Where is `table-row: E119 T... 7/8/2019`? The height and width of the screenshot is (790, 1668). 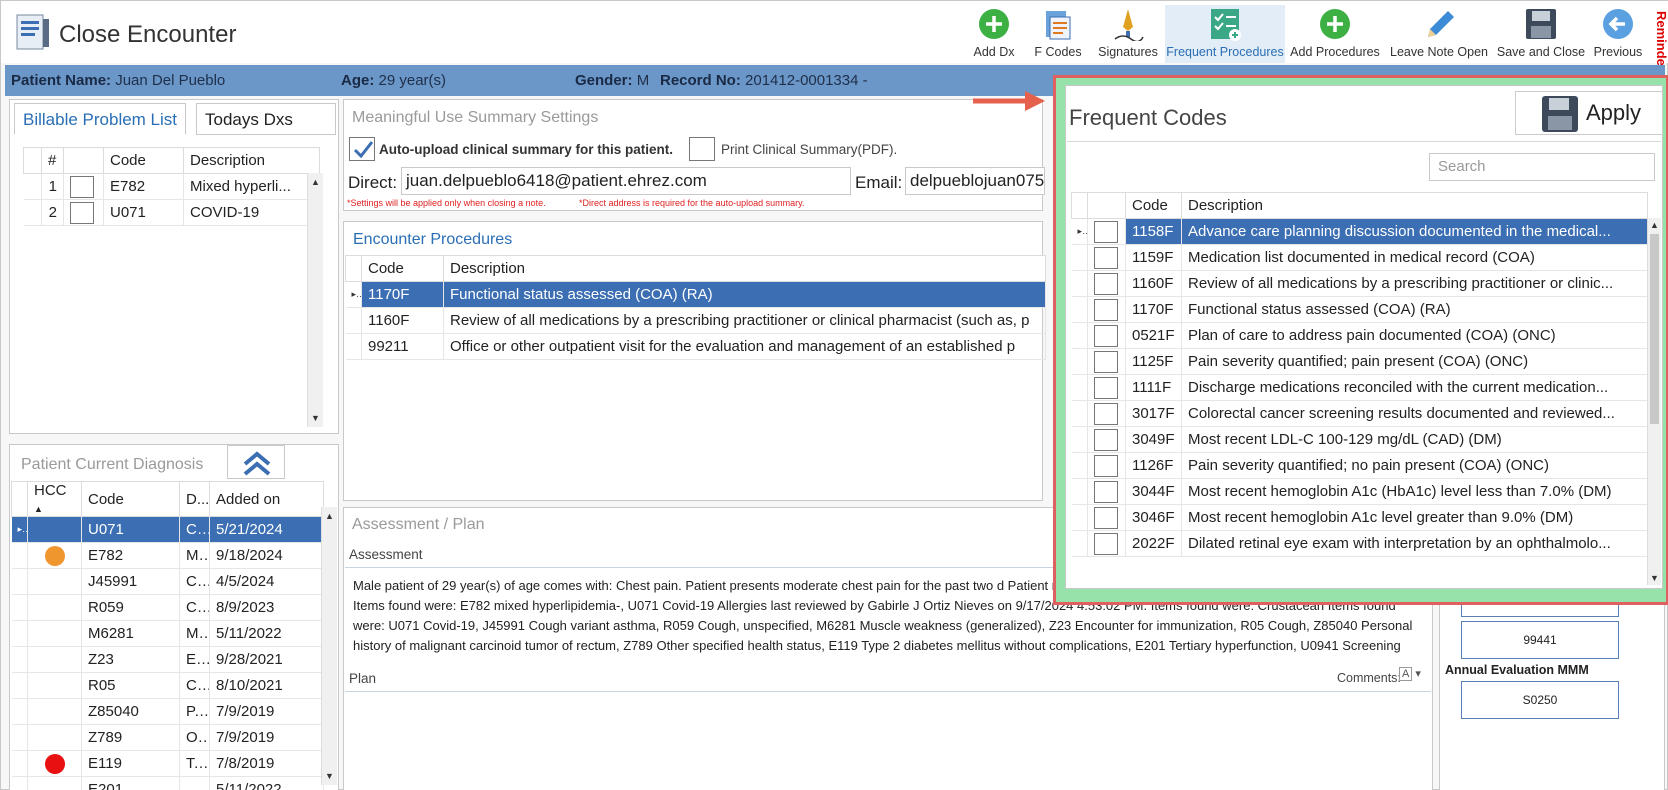
table-row: E119 T... 7/8/2019 is located at coordinates (167, 763).